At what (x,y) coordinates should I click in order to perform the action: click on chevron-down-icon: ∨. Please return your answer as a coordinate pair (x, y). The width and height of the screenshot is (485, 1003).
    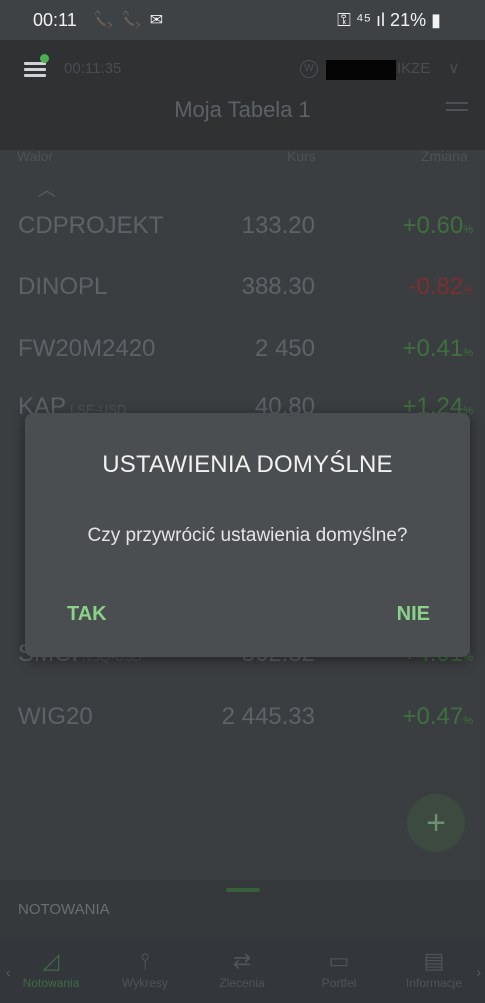
    Looking at the image, I should click on (454, 68).